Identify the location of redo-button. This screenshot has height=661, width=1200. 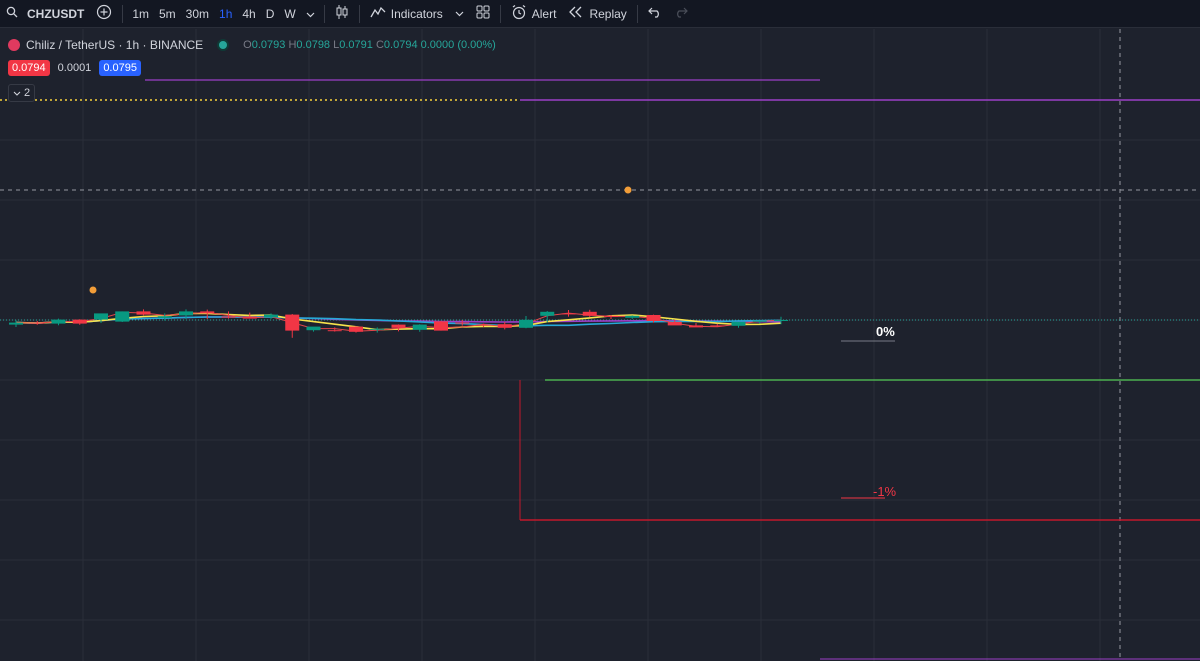
(681, 14).